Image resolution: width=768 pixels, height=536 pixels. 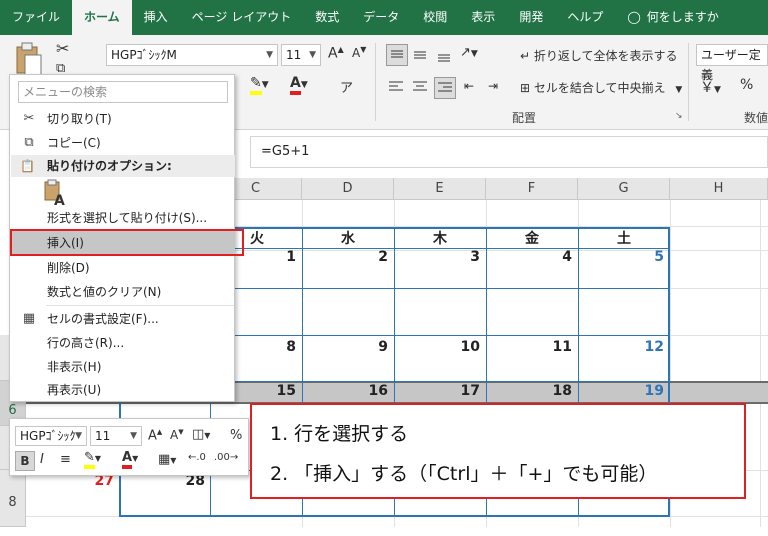 I want to click on tab-review: 校閲, so click(x=435, y=17).